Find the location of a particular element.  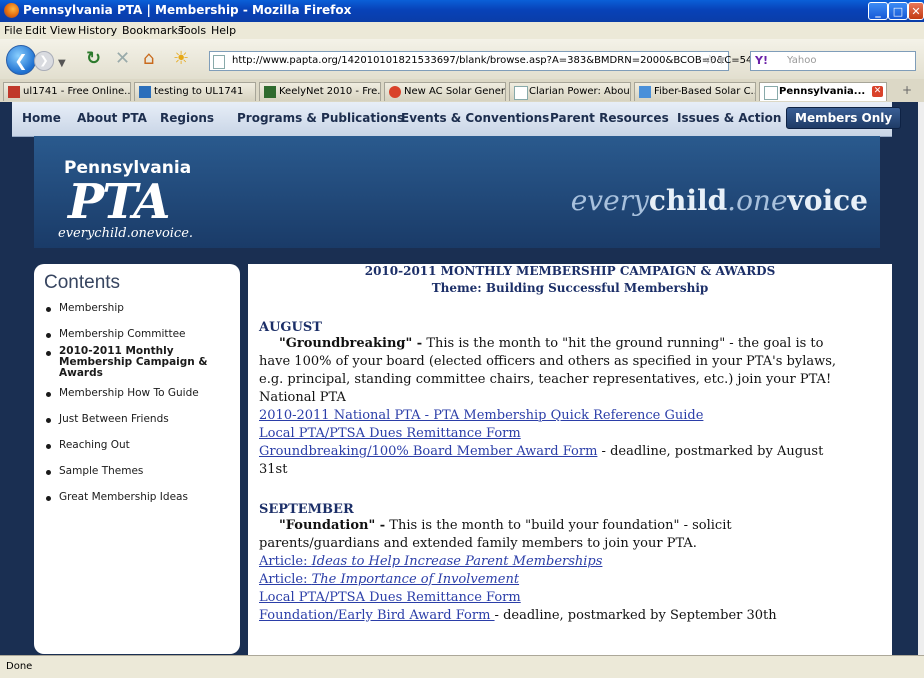

nav-about-pta: About PTA is located at coordinates (112, 118).